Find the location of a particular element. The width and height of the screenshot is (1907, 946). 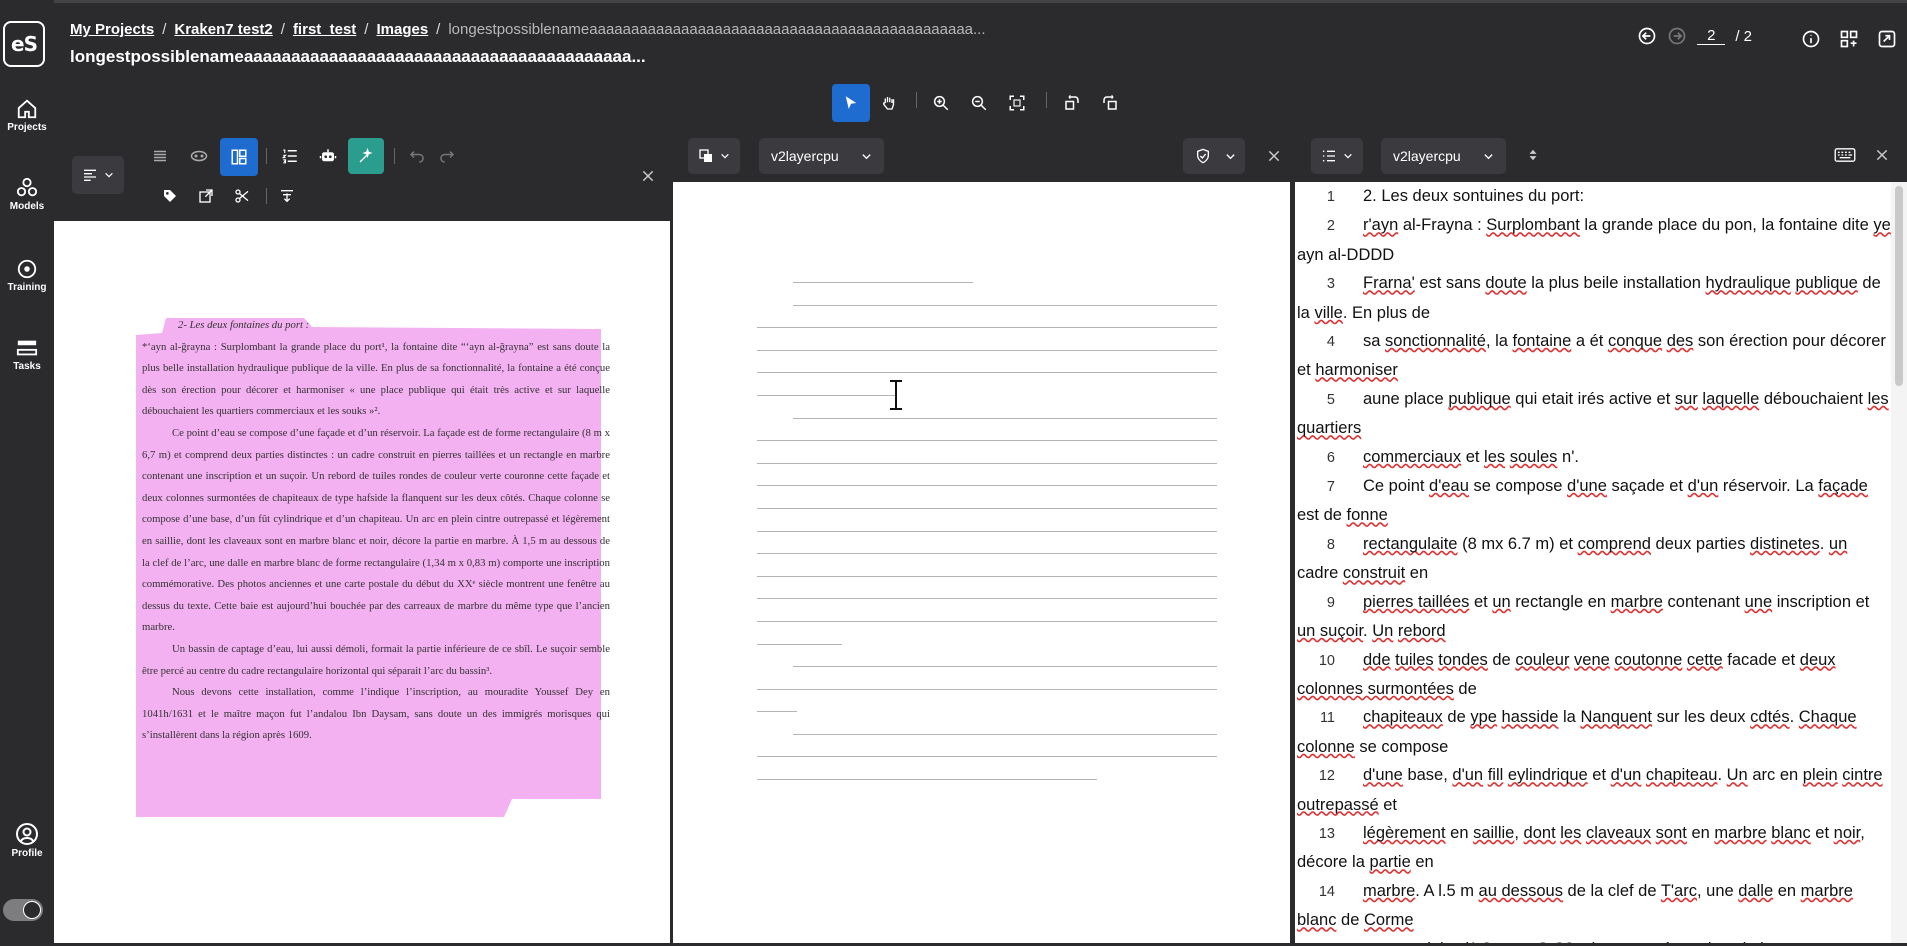

page-number-input: 2 is located at coordinates (1711, 36).